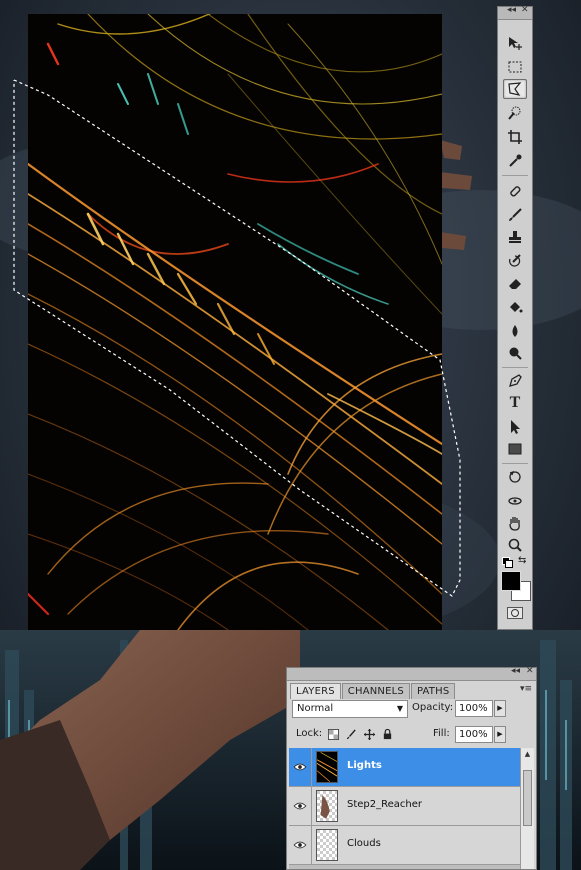  What do you see at coordinates (384, 804) in the screenshot?
I see `layer-name: Step2_Reacher` at bounding box center [384, 804].